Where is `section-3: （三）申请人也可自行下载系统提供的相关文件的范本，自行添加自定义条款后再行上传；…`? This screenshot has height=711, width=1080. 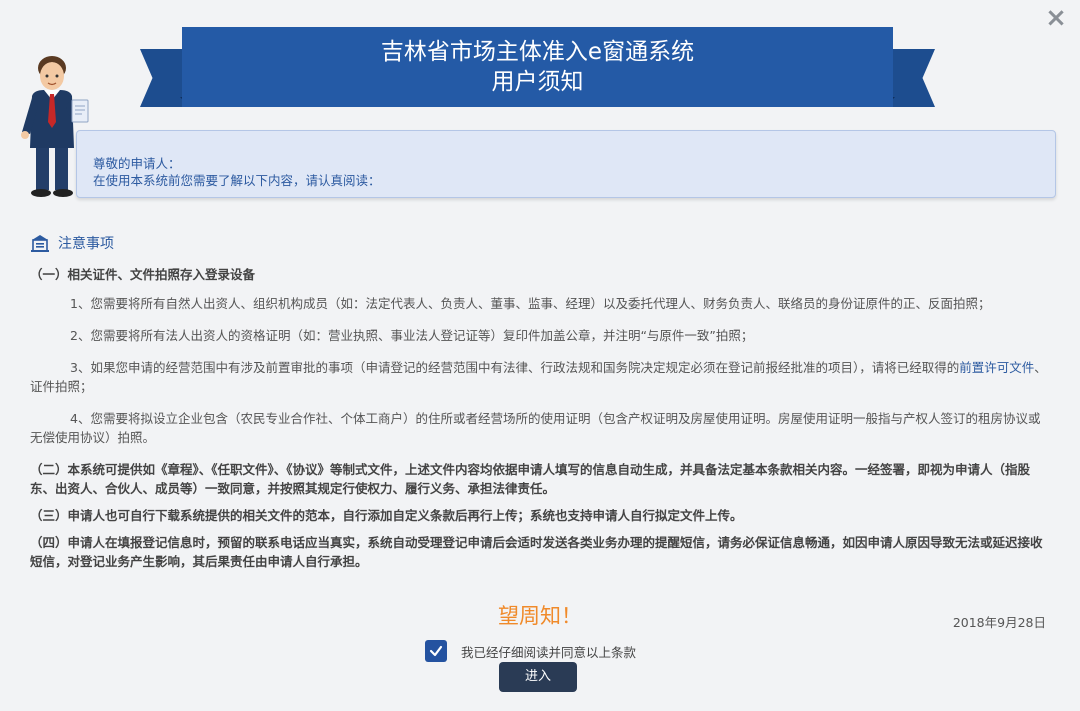 section-3: （三）申请人也可自行下载系统提供的相关文件的范本，自行添加自定义条款后再行上传；… is located at coordinates (386, 515).